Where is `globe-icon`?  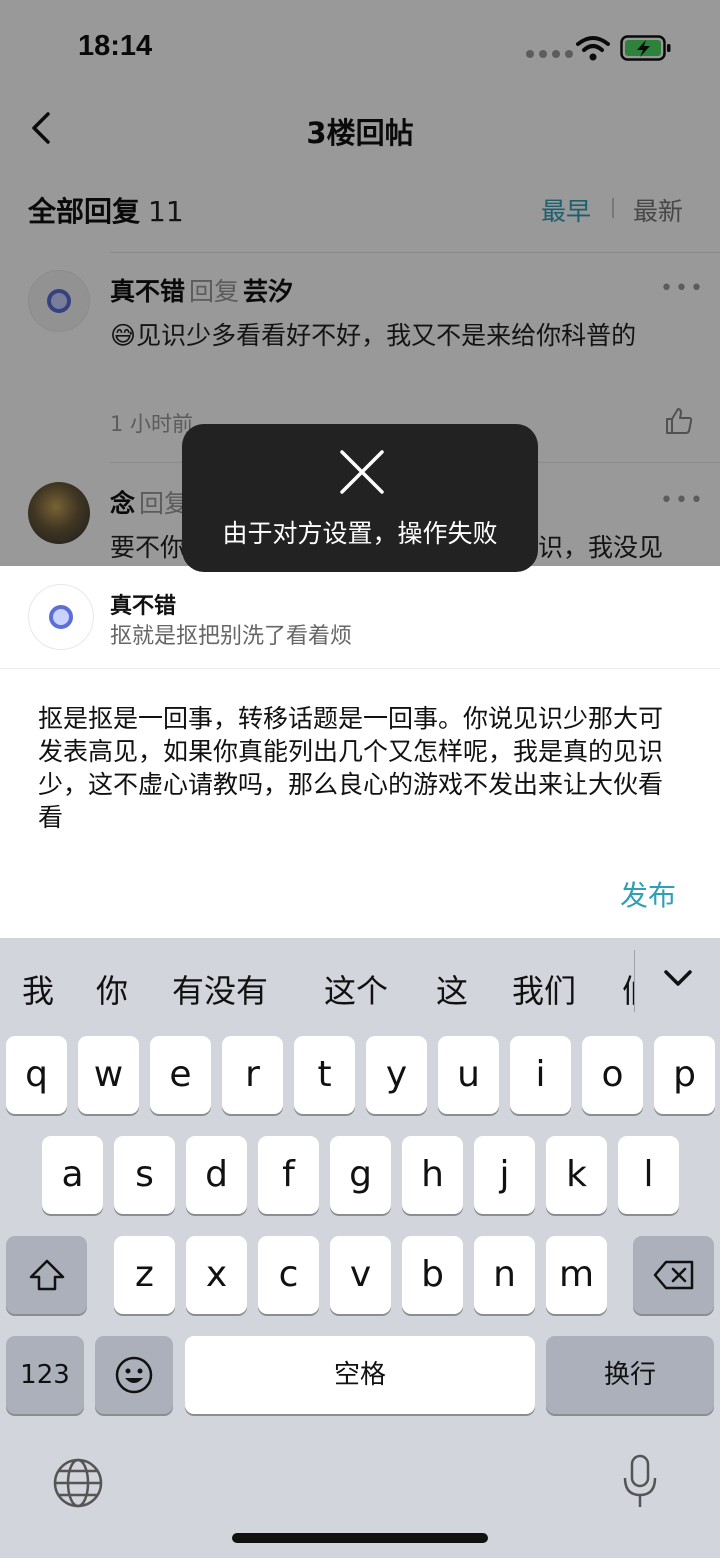 globe-icon is located at coordinates (78, 1483).